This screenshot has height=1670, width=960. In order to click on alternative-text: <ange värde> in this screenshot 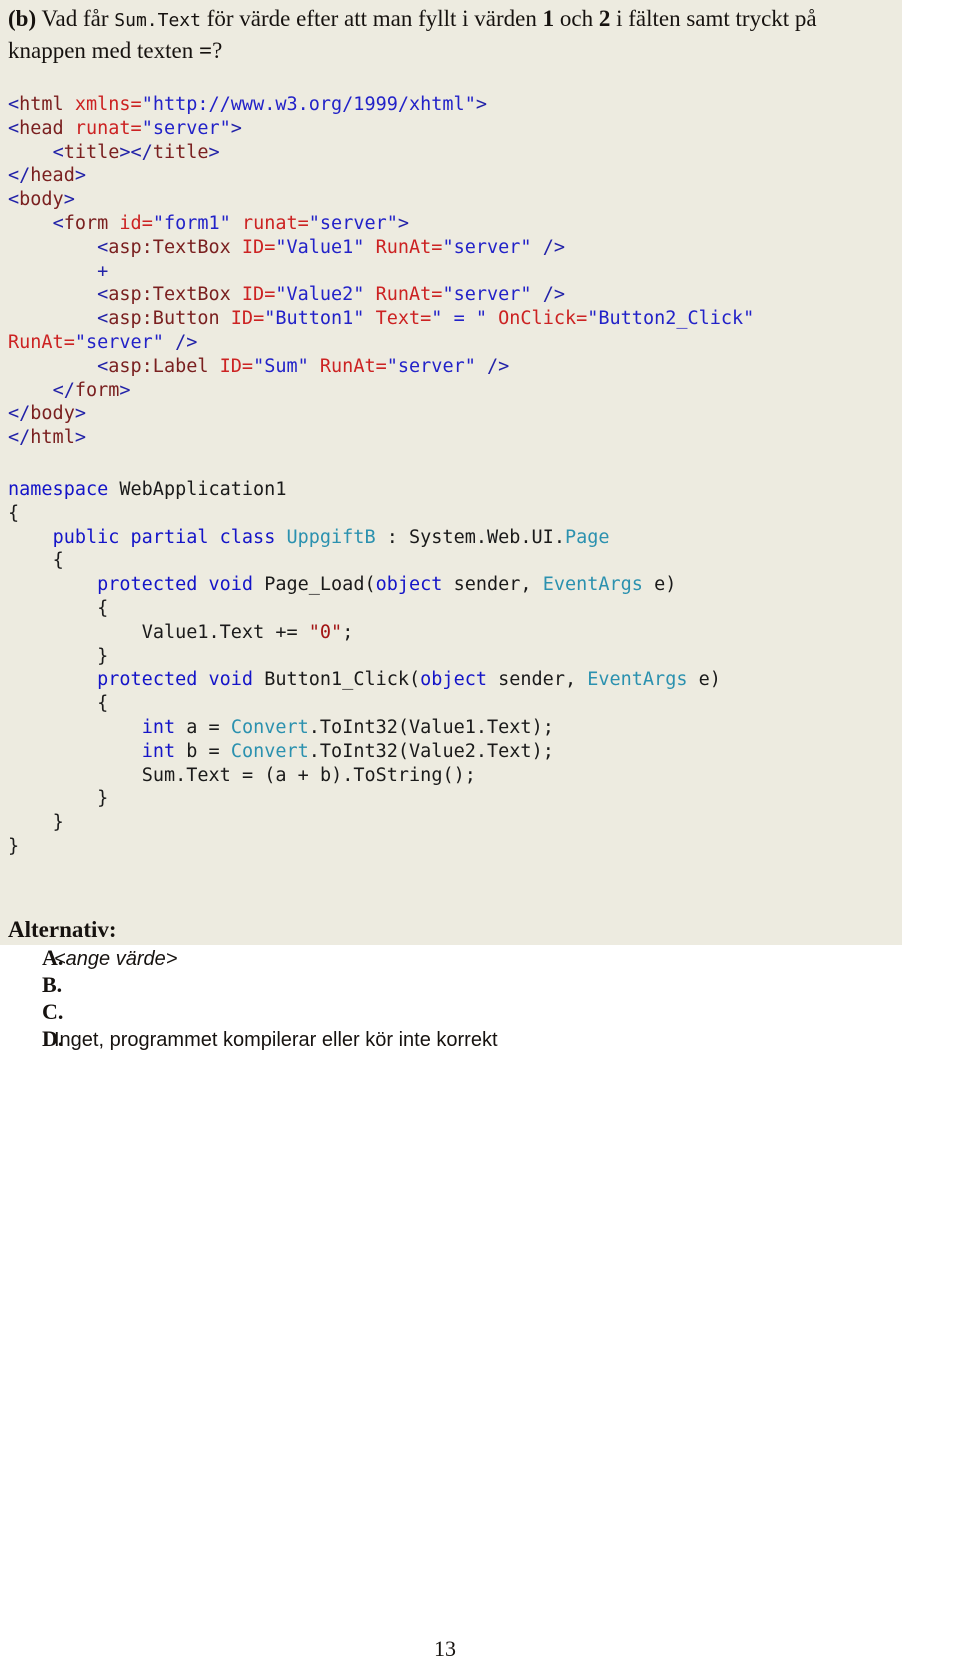, I will do `click(116, 959)`.